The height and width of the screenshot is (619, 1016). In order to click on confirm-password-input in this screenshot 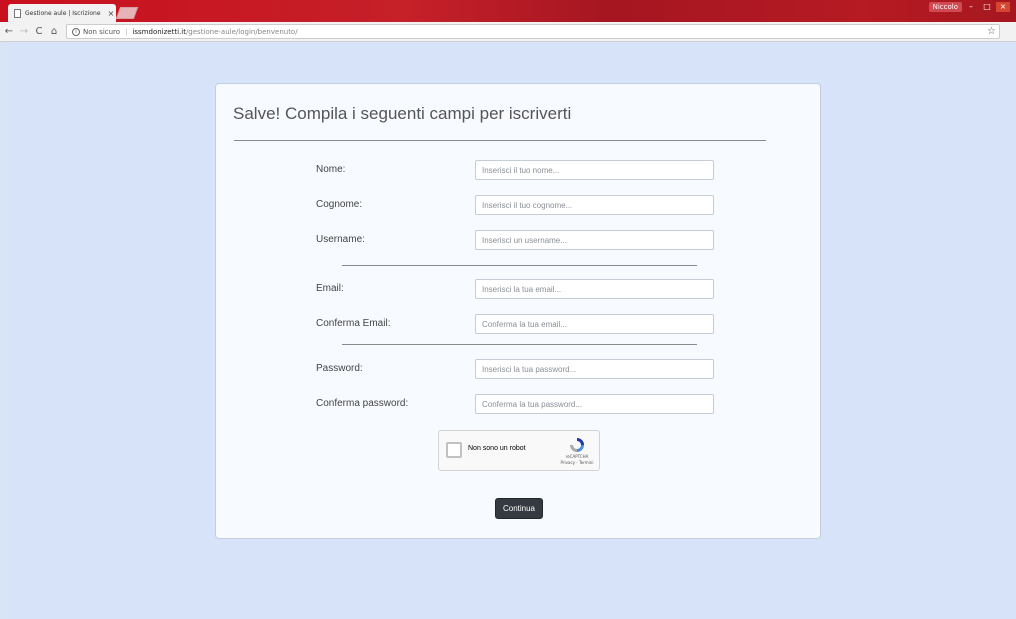, I will do `click(594, 404)`.